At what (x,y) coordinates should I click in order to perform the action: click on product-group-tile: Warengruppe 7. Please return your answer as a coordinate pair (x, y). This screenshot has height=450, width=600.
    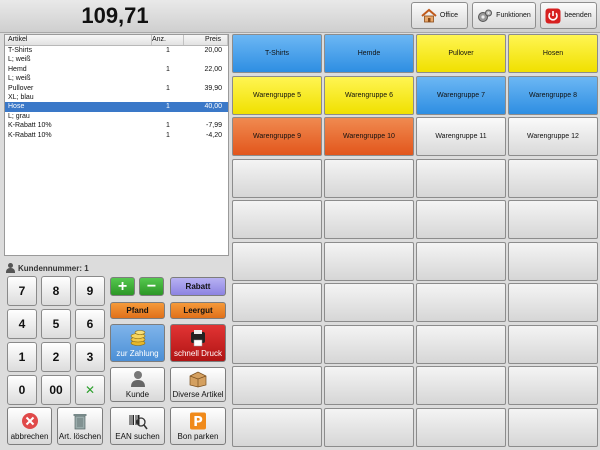
    Looking at the image, I should click on (461, 95).